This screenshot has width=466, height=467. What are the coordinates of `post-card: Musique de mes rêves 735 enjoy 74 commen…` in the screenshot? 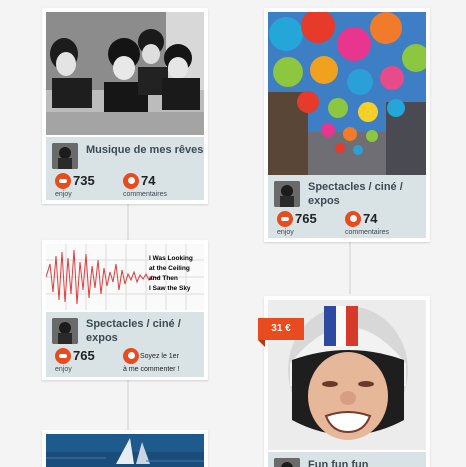 It's located at (125, 106).